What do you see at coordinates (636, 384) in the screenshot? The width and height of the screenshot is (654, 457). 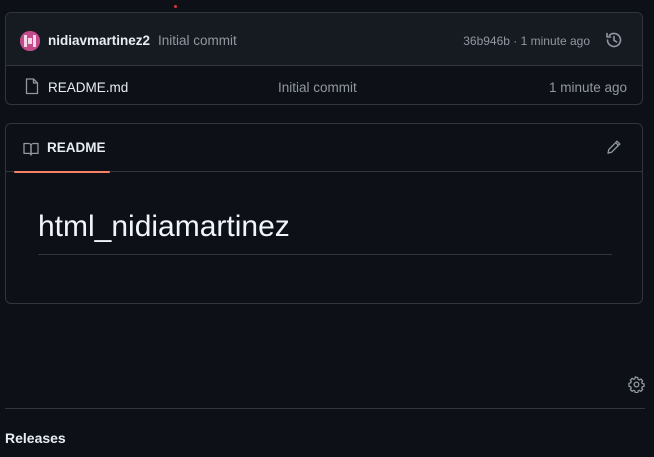 I see `gear-icon` at bounding box center [636, 384].